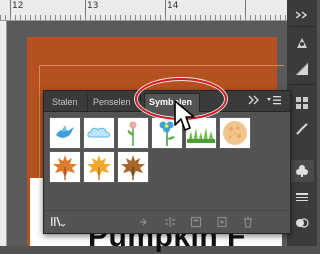 The image size is (320, 254). What do you see at coordinates (18, 6) in the screenshot?
I see `ruler-label: 12` at bounding box center [18, 6].